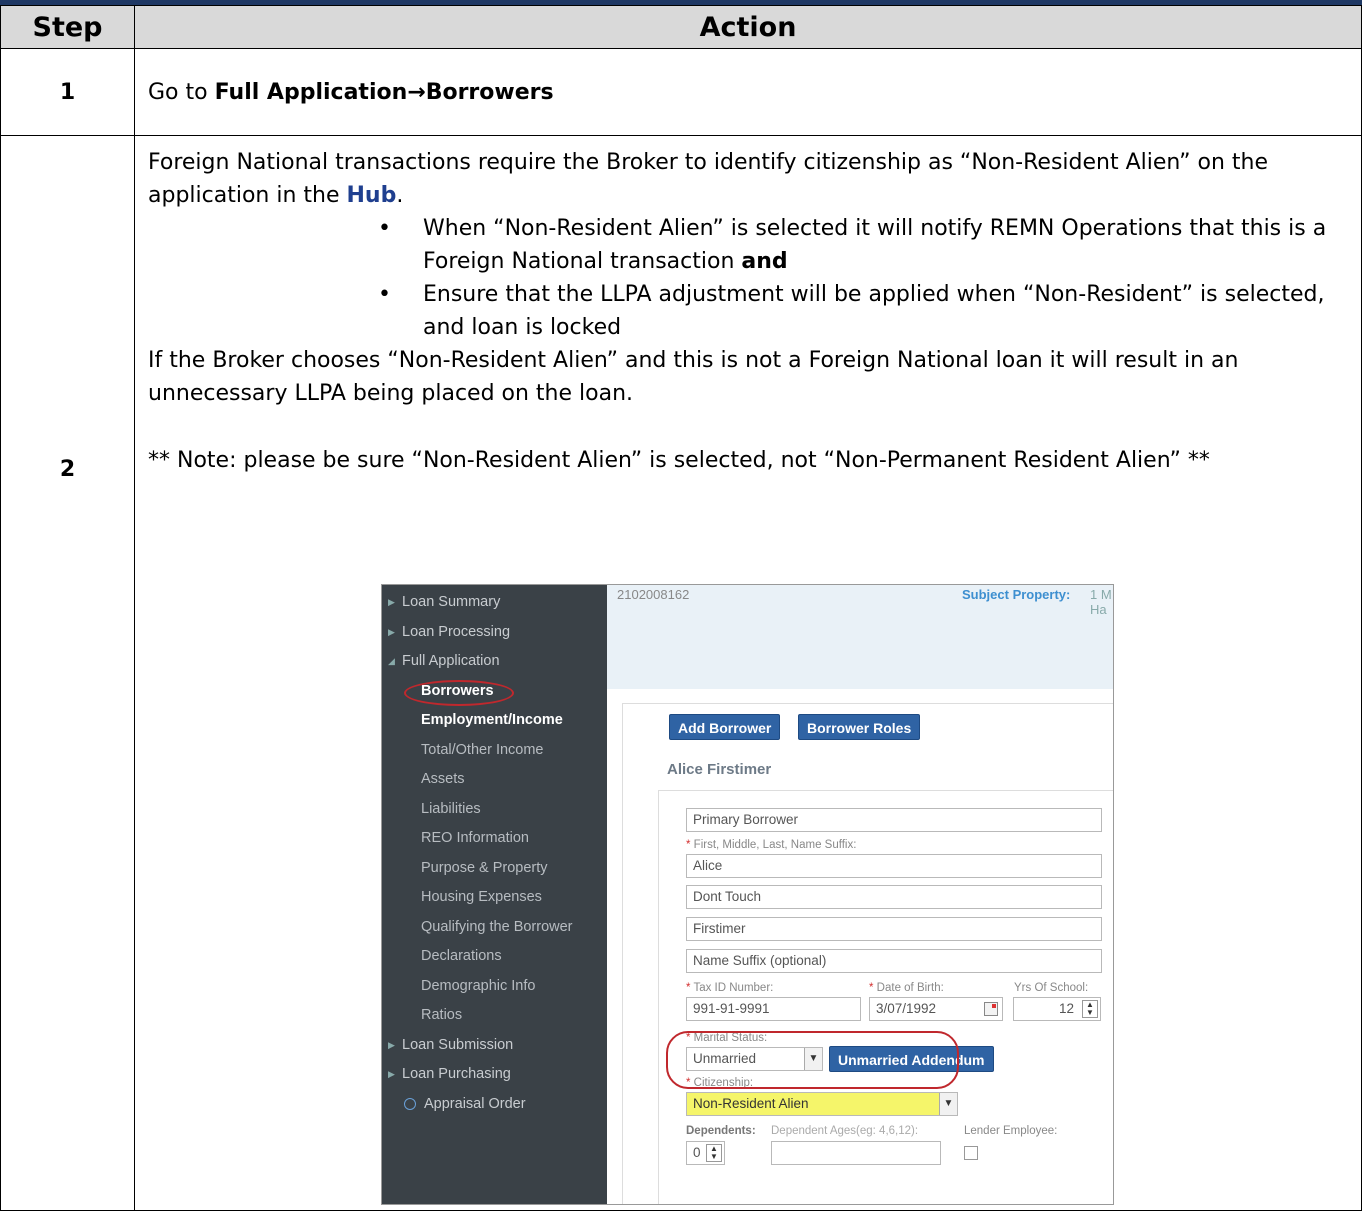 Image resolution: width=1362 pixels, height=1211 pixels. What do you see at coordinates (906, 988) in the screenshot?
I see `dob-label: * Date of Birth:` at bounding box center [906, 988].